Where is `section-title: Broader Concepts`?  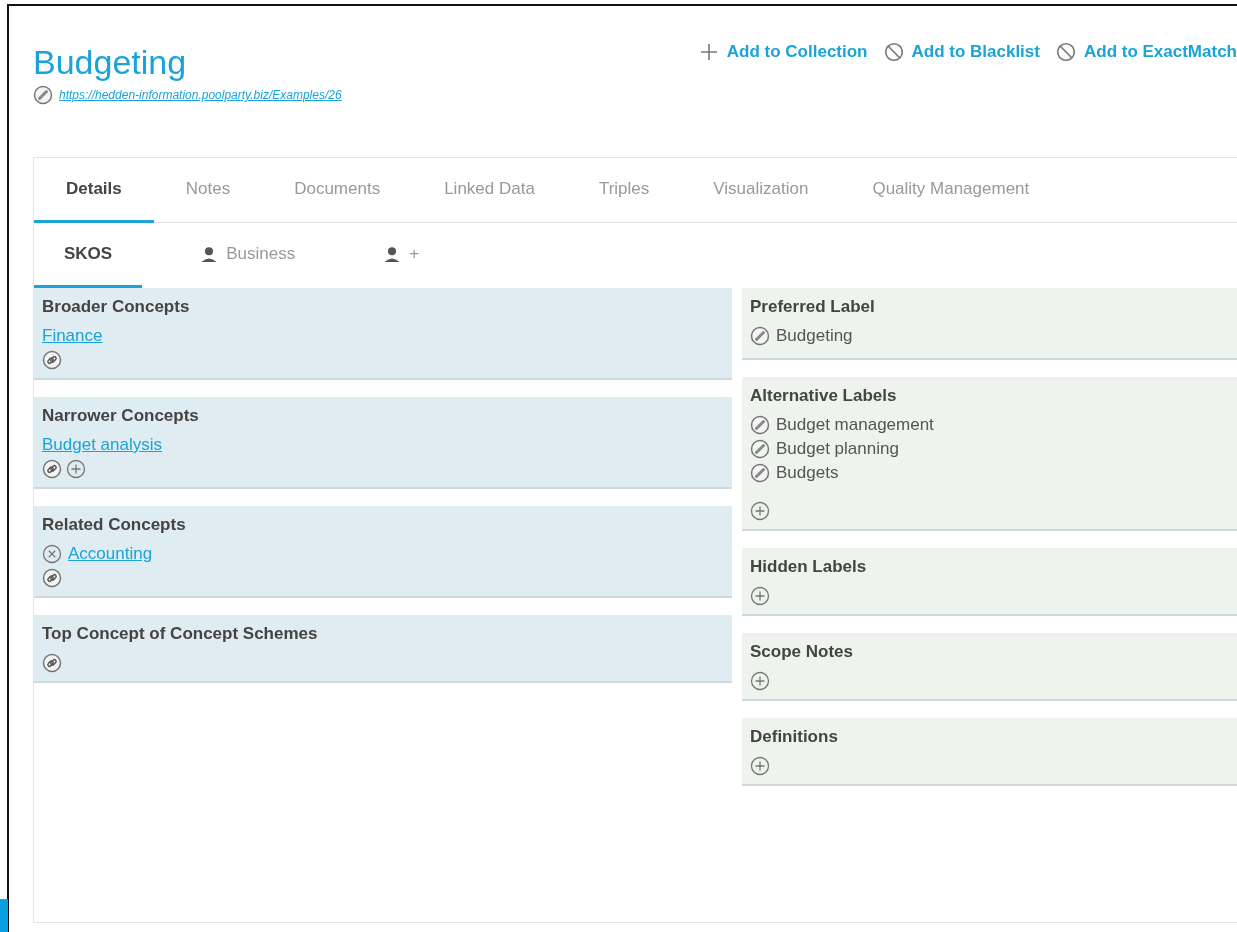
section-title: Broader Concepts is located at coordinates (116, 307).